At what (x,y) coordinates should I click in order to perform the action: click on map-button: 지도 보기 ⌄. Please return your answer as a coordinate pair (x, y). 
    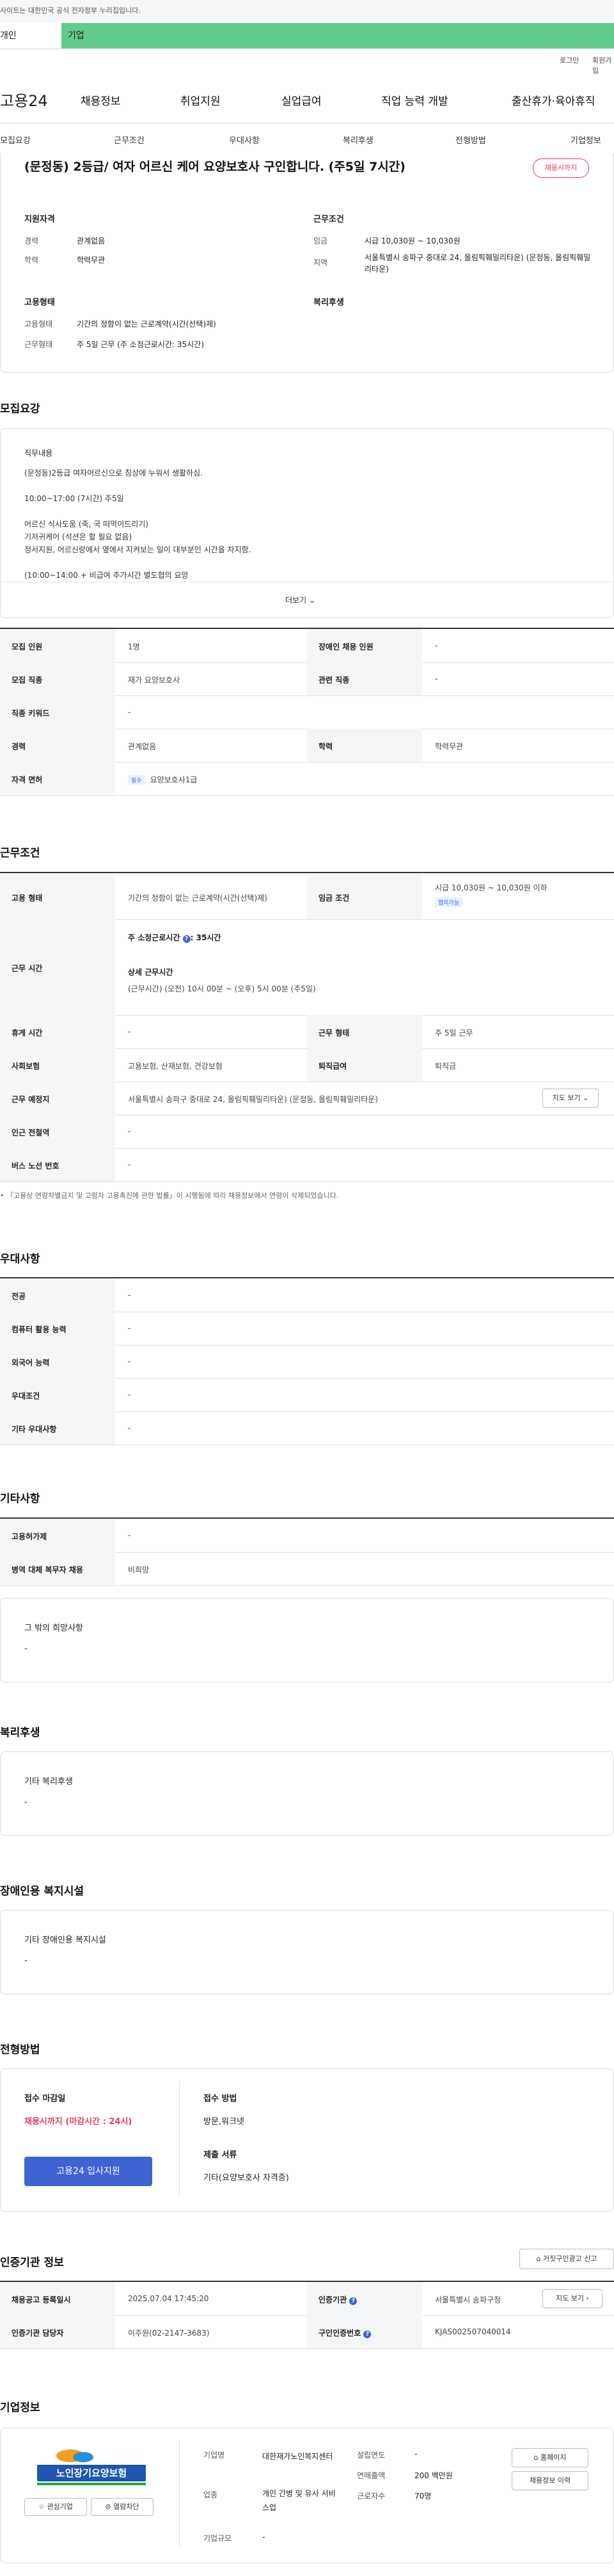
    Looking at the image, I should click on (570, 1098).